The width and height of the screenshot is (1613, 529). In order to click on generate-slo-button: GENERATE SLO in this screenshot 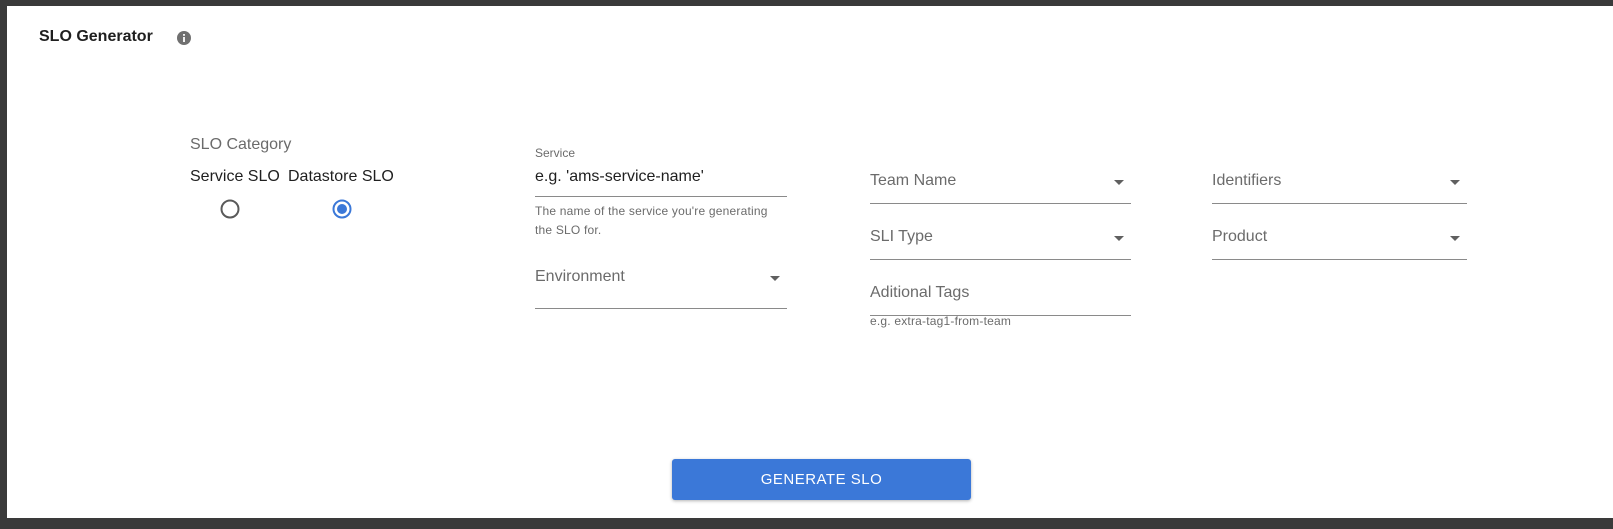, I will do `click(821, 479)`.